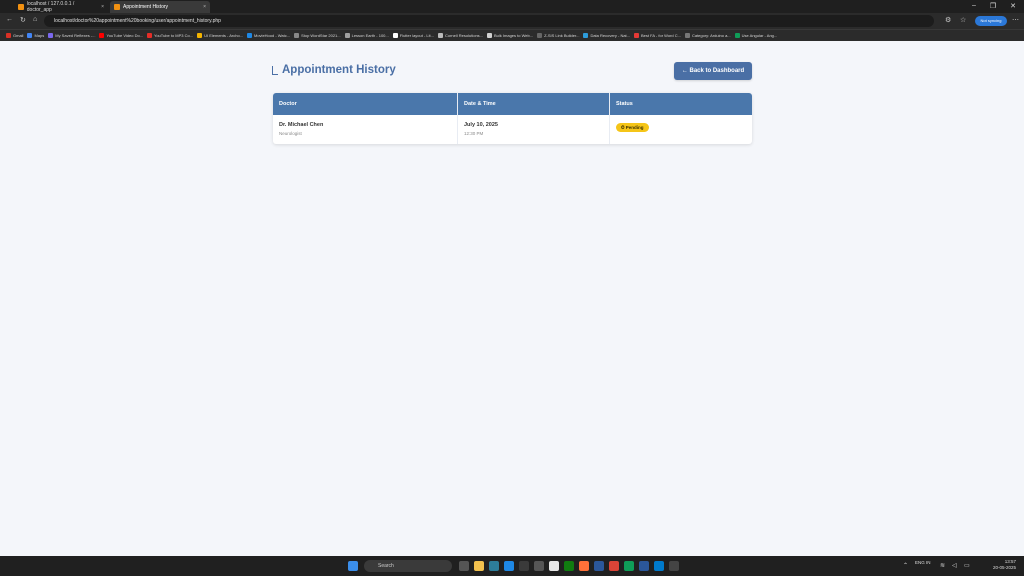 The height and width of the screenshot is (576, 1024). I want to click on back-to-dashboard-button: ← Back to Dashboard, so click(713, 71).